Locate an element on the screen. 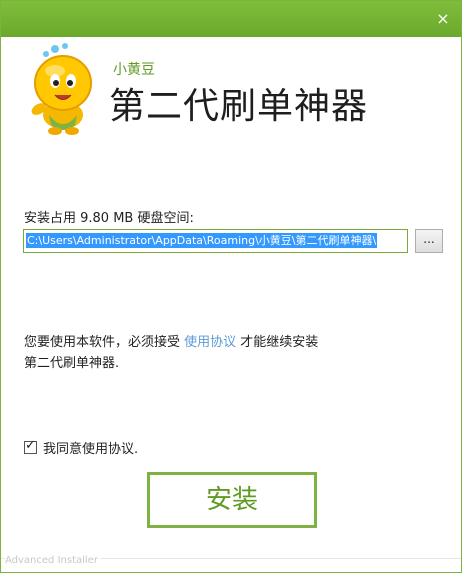  install-button: 安装 is located at coordinates (232, 500).